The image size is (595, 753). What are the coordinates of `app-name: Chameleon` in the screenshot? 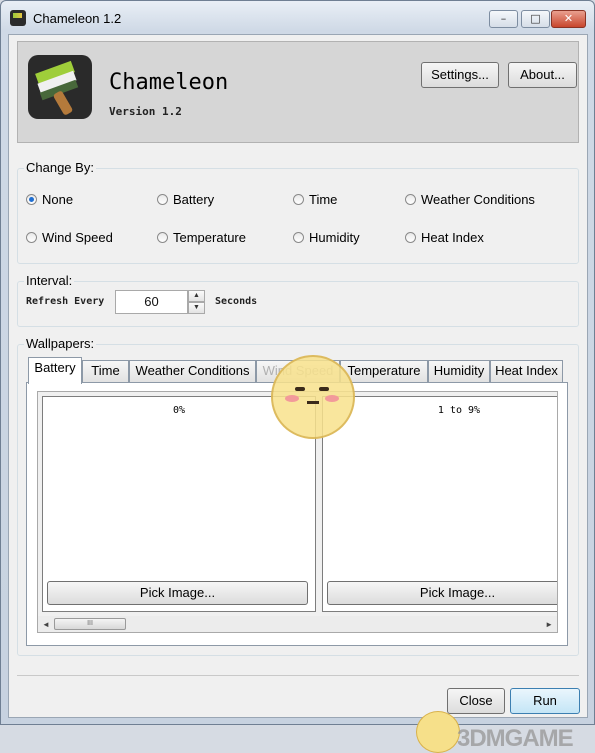 It's located at (169, 82).